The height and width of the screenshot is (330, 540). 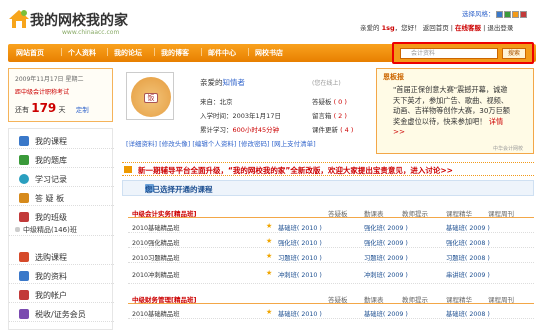 What do you see at coordinates (156, 275) in the screenshot?
I see `course-name: 2010冲刺精品班` at bounding box center [156, 275].